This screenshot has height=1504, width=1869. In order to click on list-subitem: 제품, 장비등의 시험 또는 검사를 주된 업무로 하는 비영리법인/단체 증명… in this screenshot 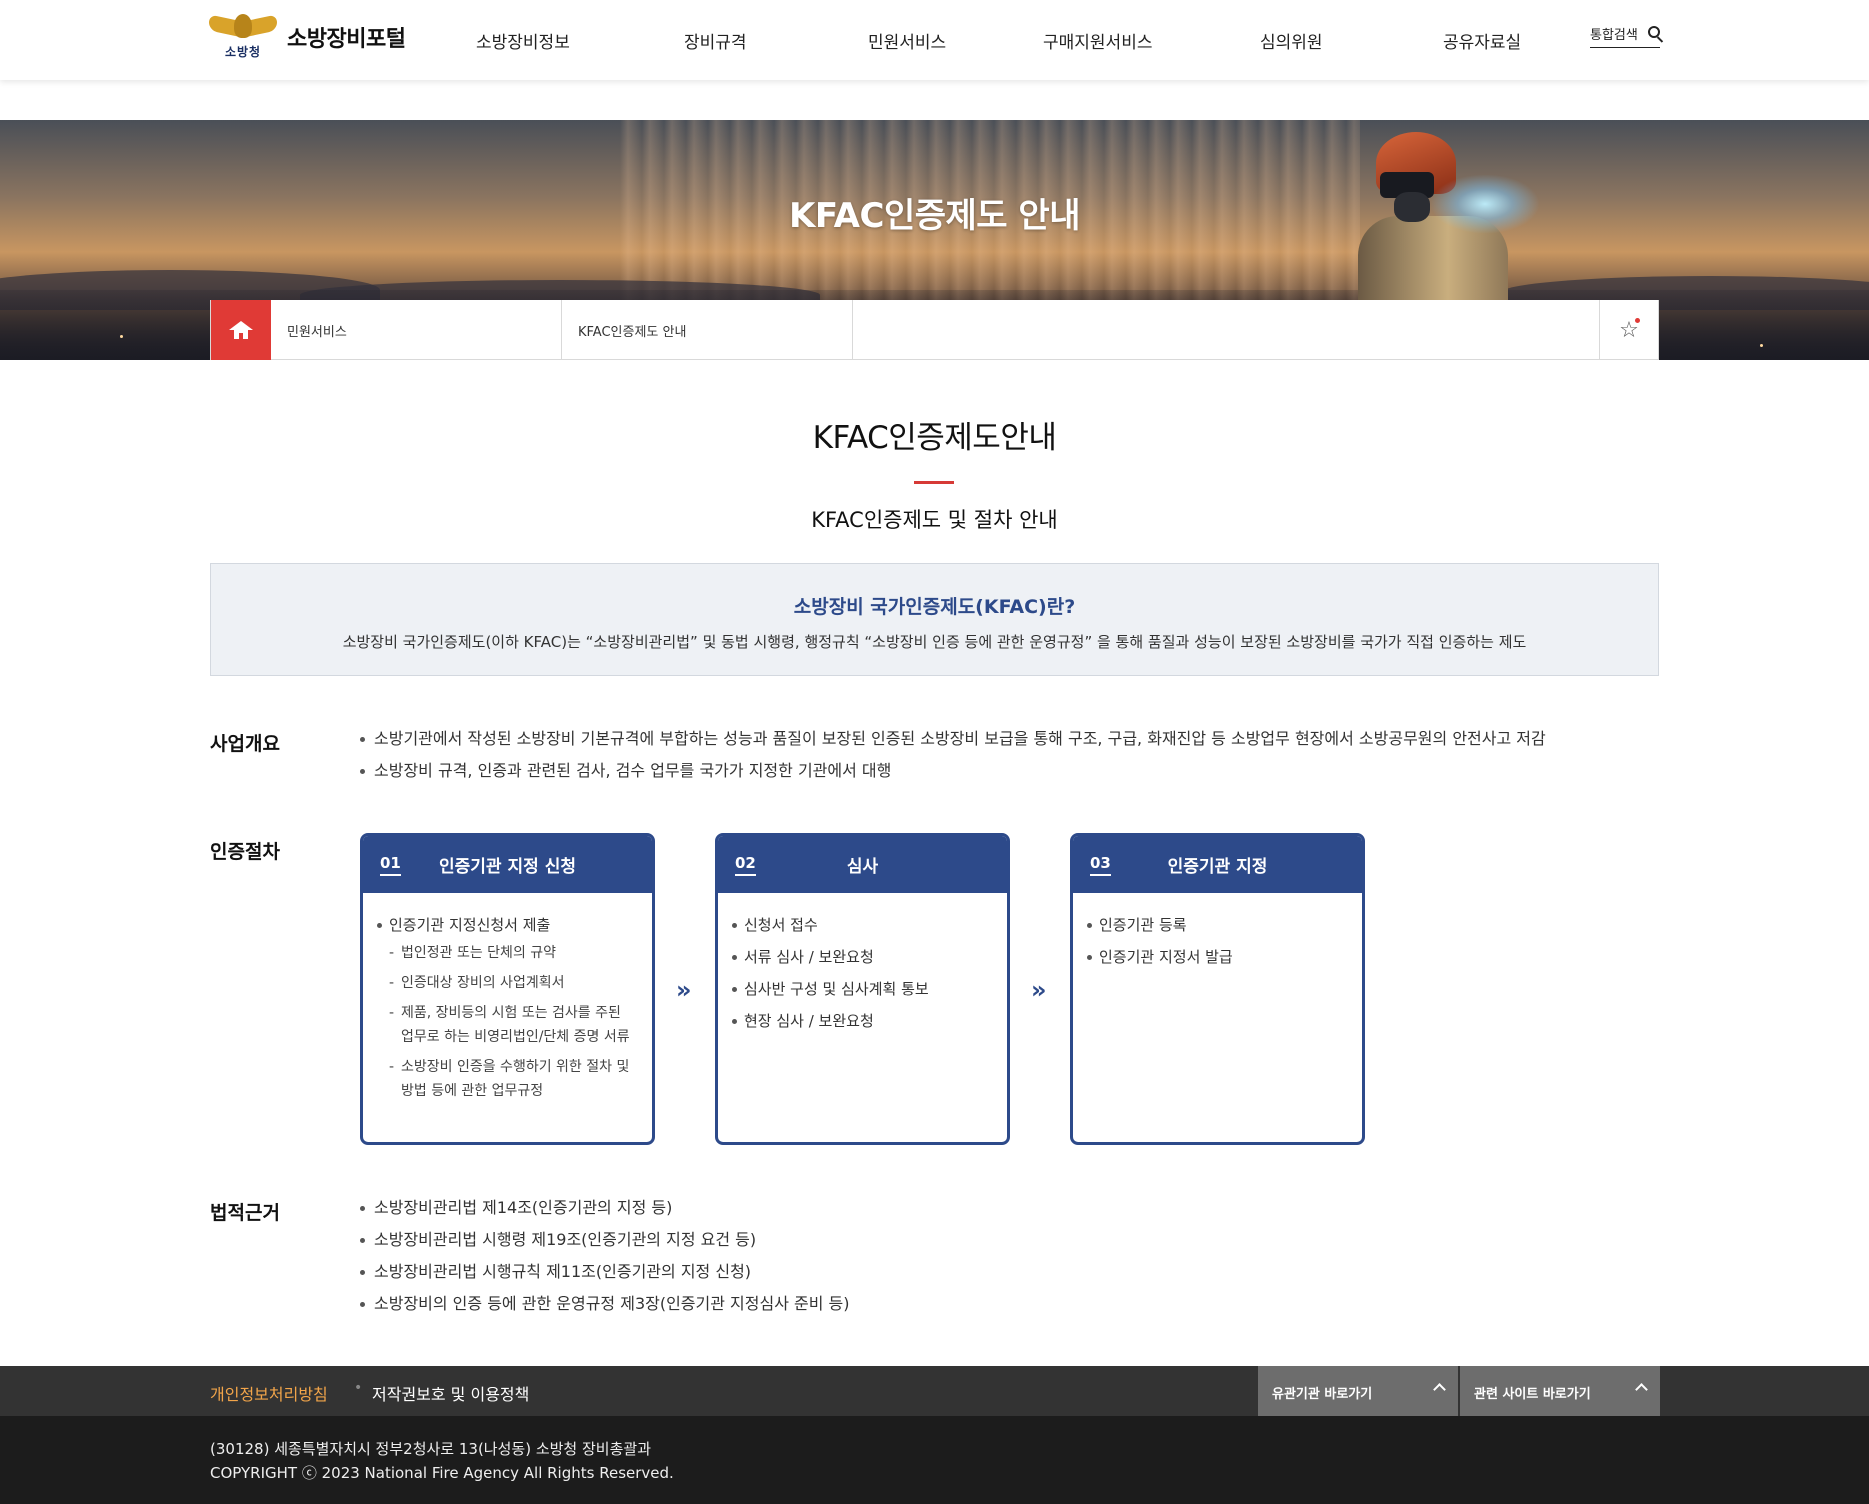, I will do `click(507, 1025)`.